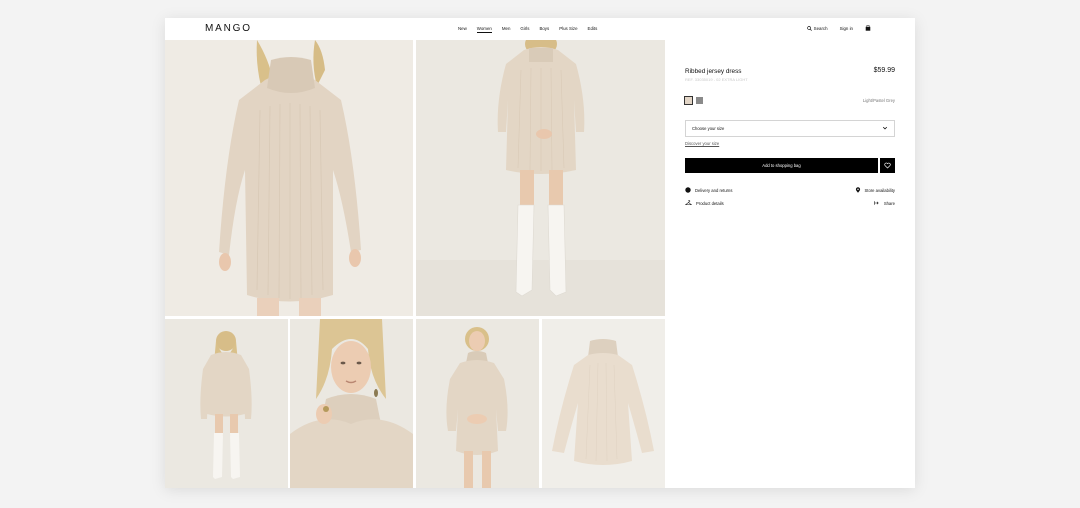 The height and width of the screenshot is (508, 1080). What do you see at coordinates (708, 128) in the screenshot?
I see `size-select-label: Choose your size` at bounding box center [708, 128].